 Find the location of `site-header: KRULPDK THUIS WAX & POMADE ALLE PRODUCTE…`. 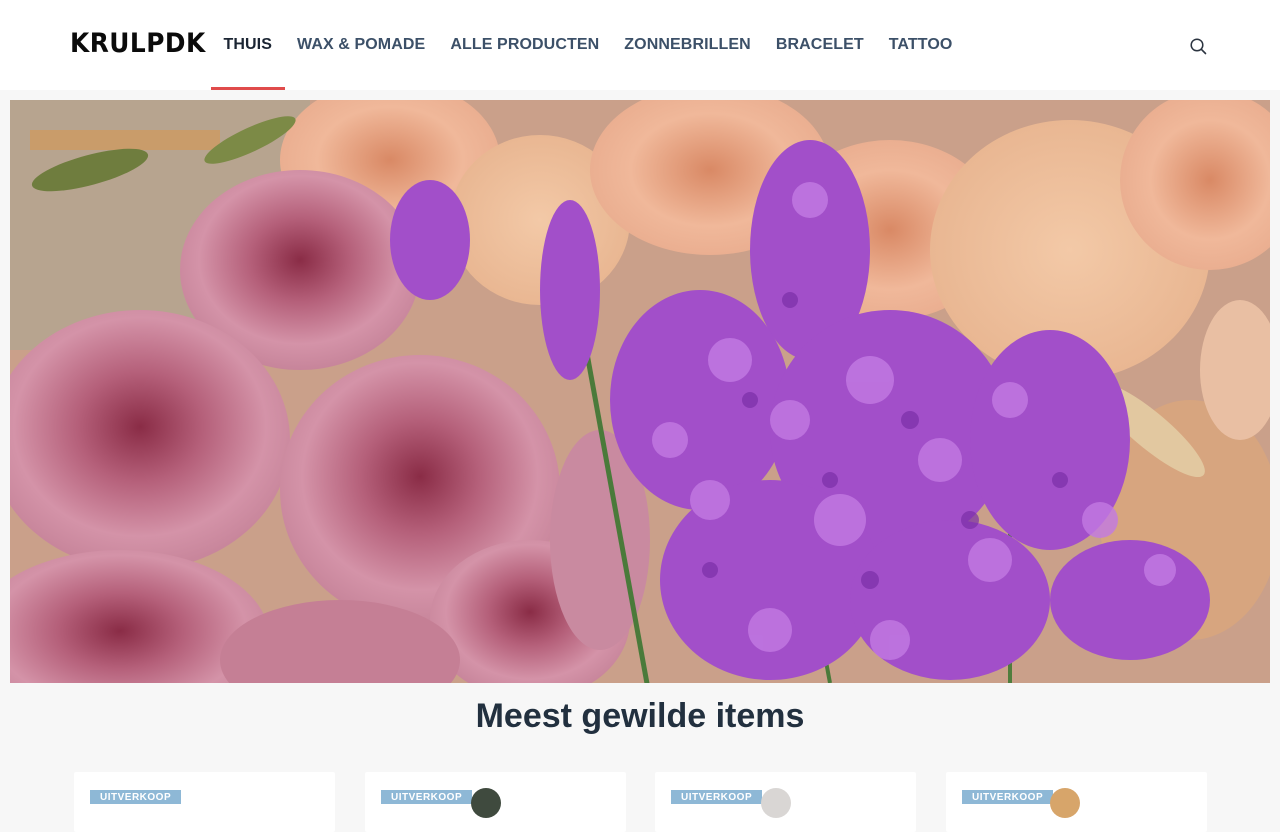

site-header: KRULPDK THUIS WAX & POMADE ALLE PRODUCTE… is located at coordinates (640, 45).